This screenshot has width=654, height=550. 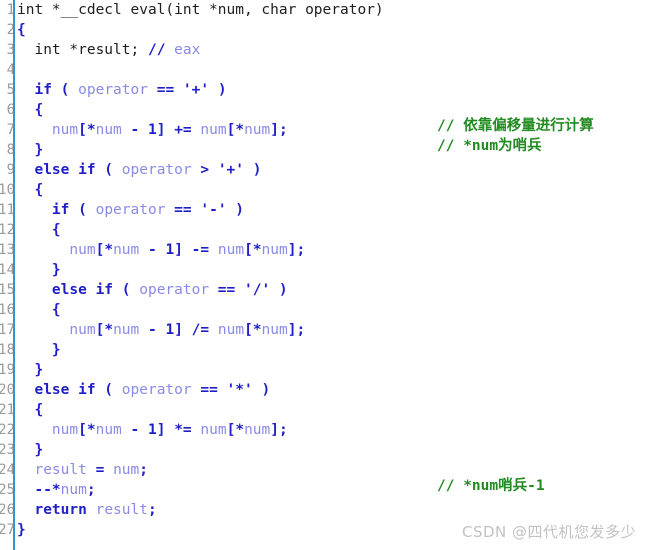 What do you see at coordinates (7, 510) in the screenshot?
I see `line-number: 26` at bounding box center [7, 510].